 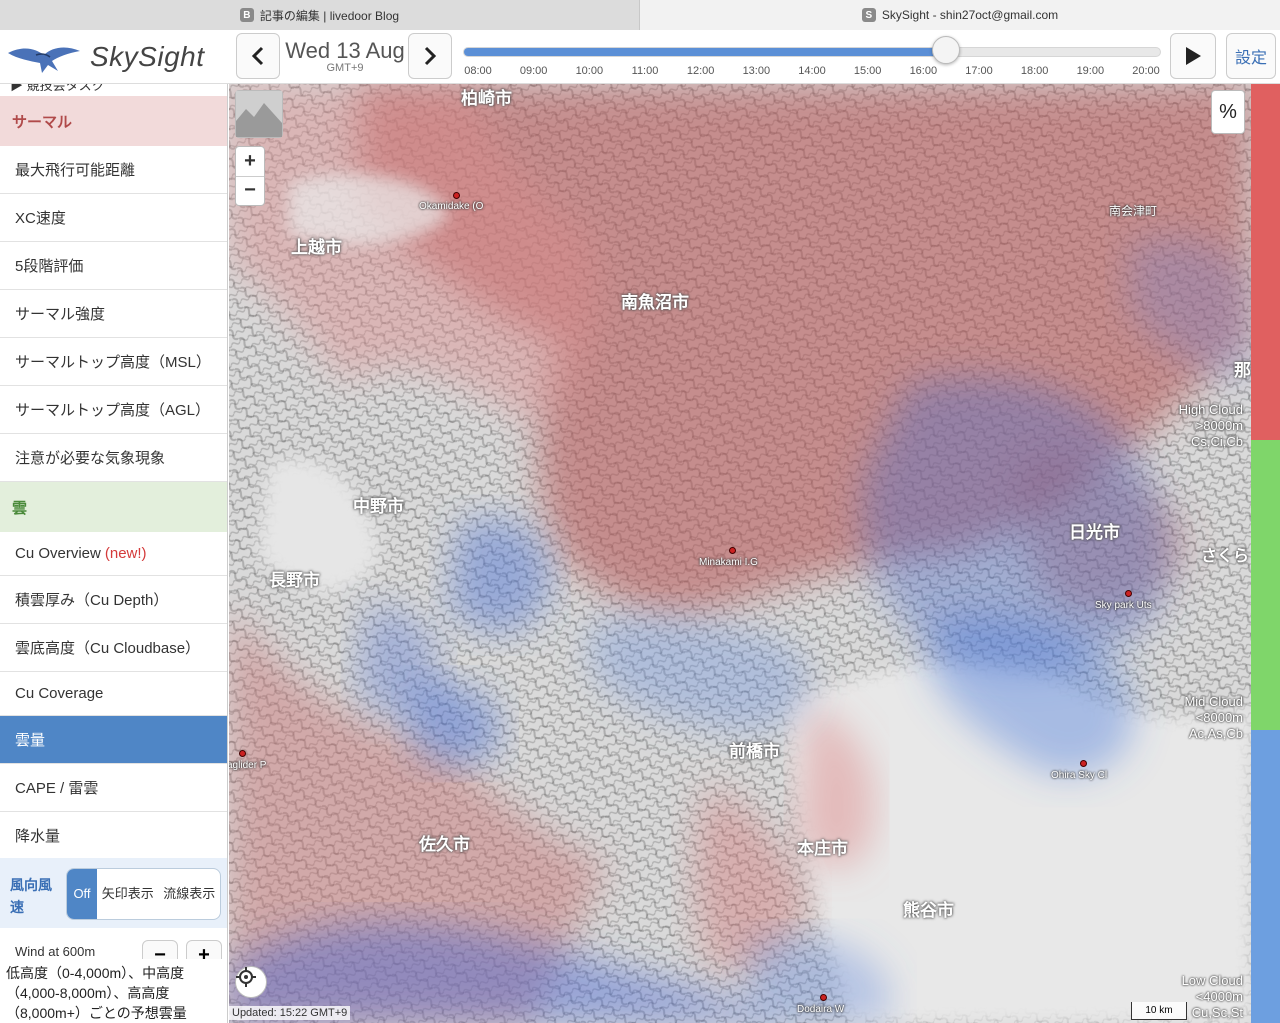 I want to click on legend-mid-cloud: Mid Cloud <8000m Ac,As,Cb, so click(x=1213, y=717).